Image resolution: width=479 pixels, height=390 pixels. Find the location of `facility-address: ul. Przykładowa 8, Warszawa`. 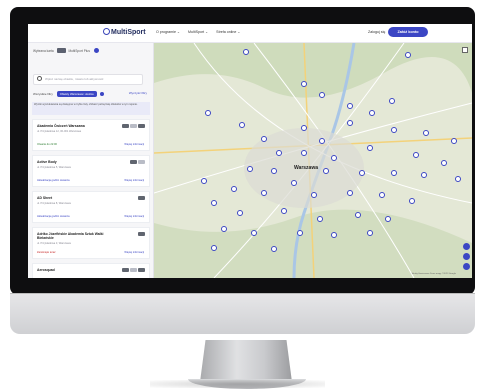

facility-address: ul. Przykładowa 8, Warszawa is located at coordinates (54, 203).